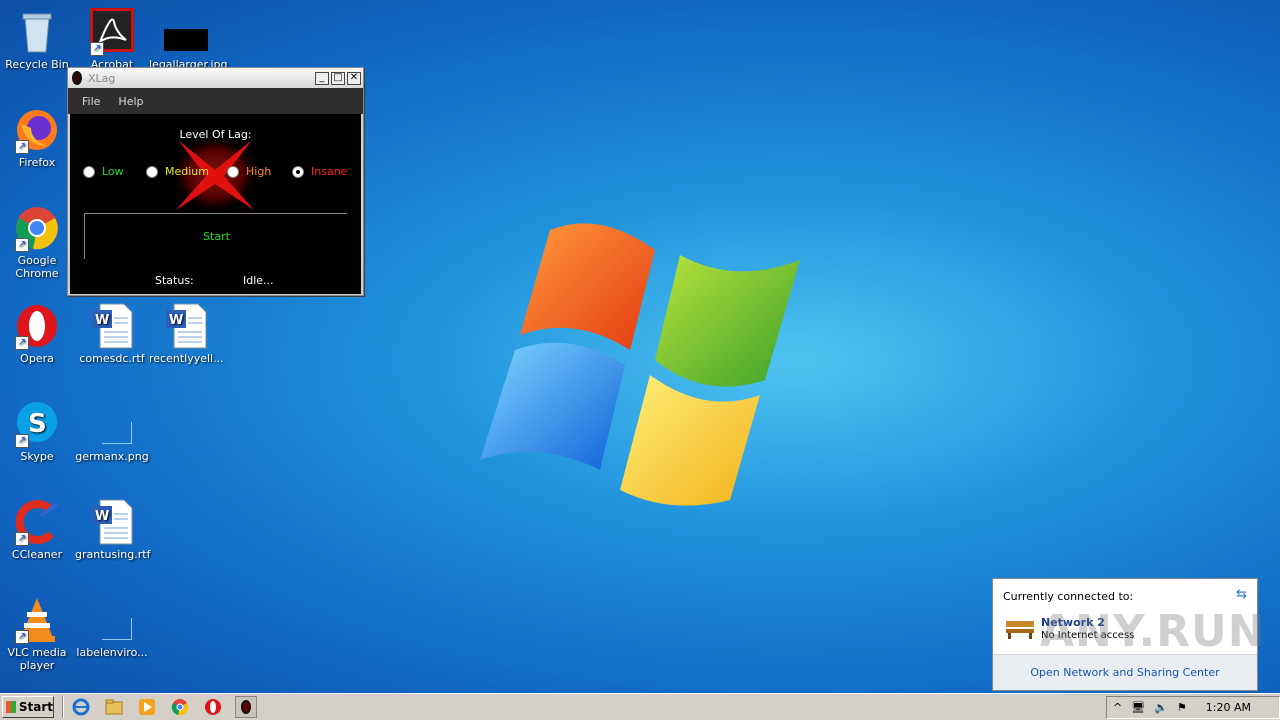 This screenshot has width=1280, height=720. What do you see at coordinates (91, 101) in the screenshot?
I see `menu-file: File` at bounding box center [91, 101].